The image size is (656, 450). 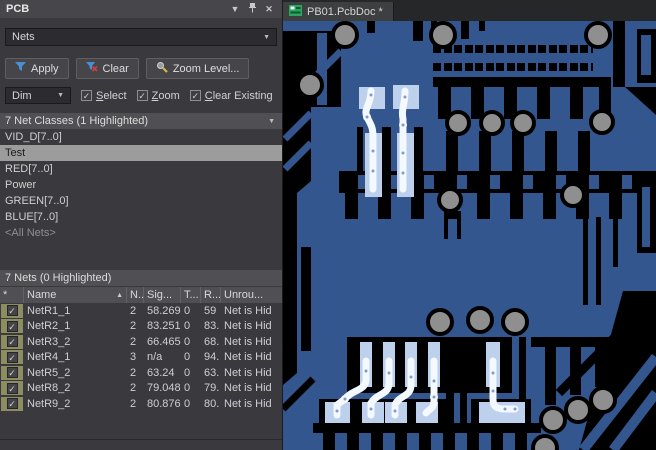 What do you see at coordinates (18, 9) in the screenshot?
I see `panel-title: PCB` at bounding box center [18, 9].